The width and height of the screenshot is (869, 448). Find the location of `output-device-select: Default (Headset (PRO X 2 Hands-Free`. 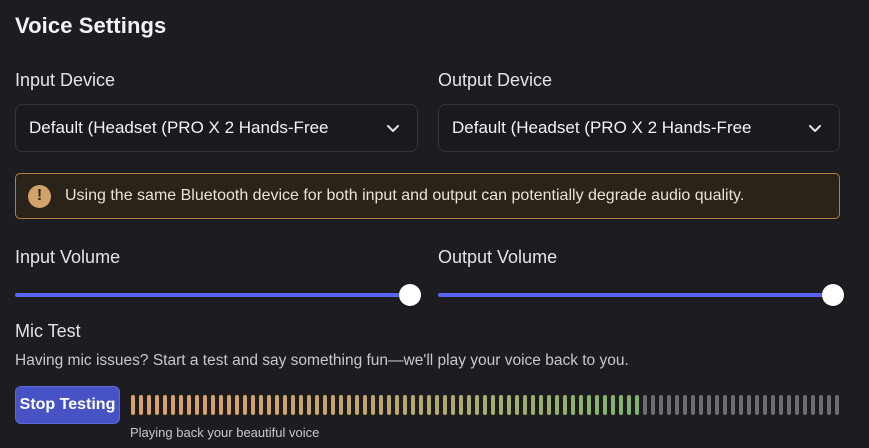

output-device-select: Default (Headset (PRO X 2 Hands-Free is located at coordinates (639, 128).